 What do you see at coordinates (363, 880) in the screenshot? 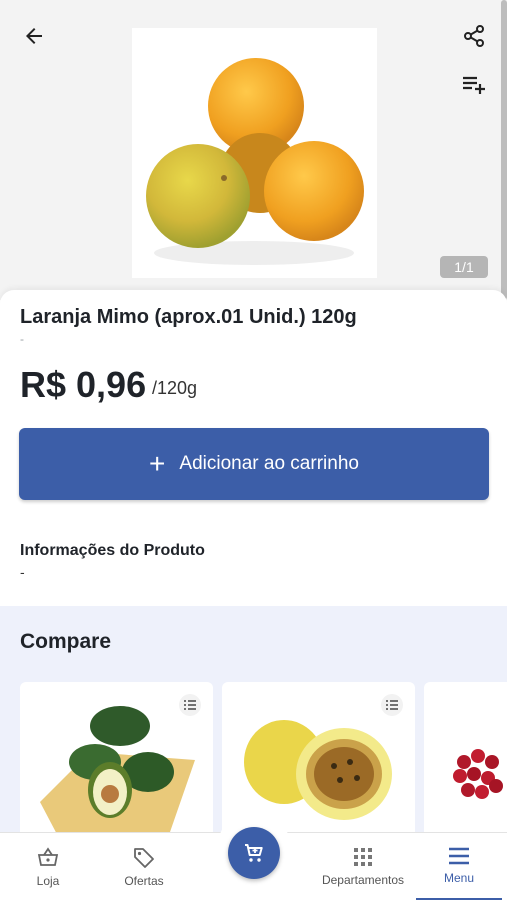
I see `nav-label: Departamentos` at bounding box center [363, 880].